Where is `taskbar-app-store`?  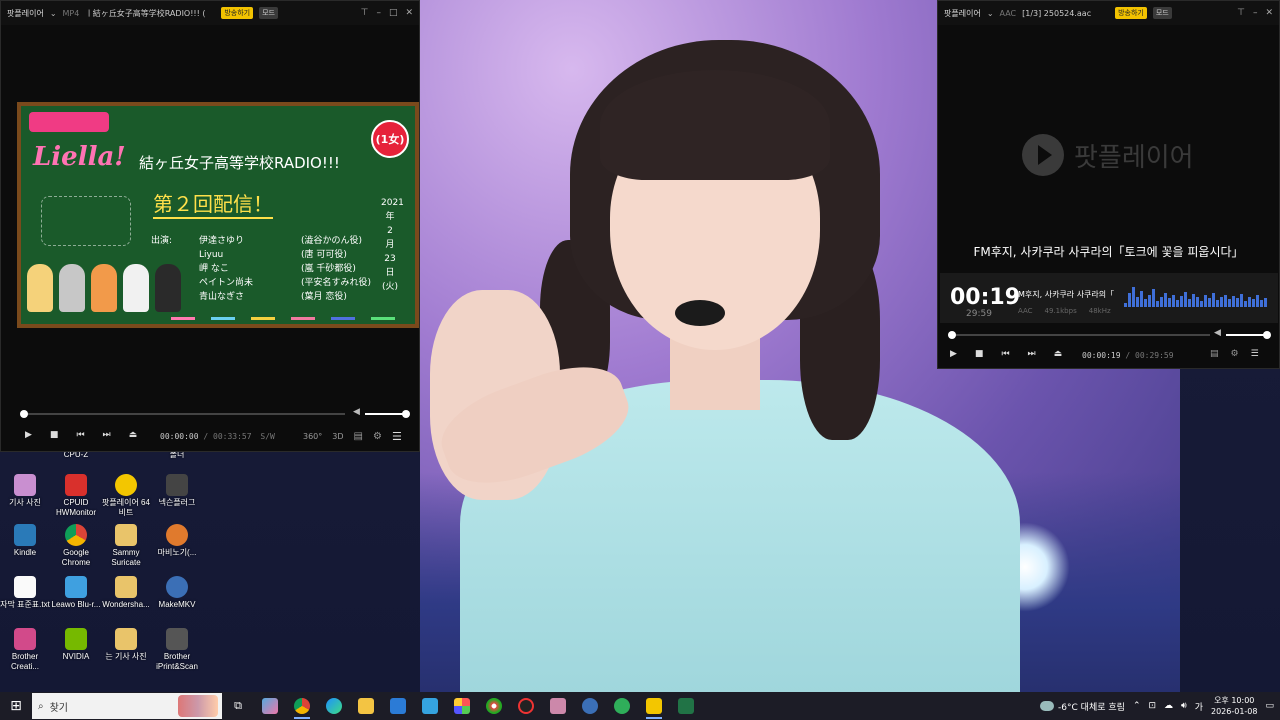 taskbar-app-store is located at coordinates (398, 706).